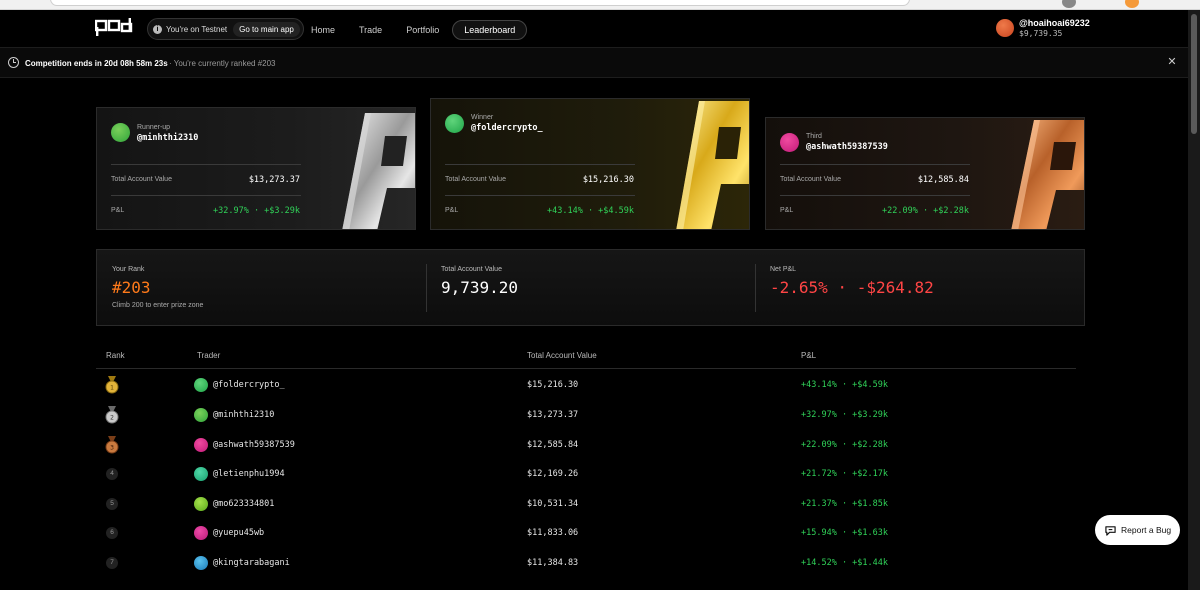  Describe the element at coordinates (115, 355) in the screenshot. I see `column-header-rank: Rank` at that location.